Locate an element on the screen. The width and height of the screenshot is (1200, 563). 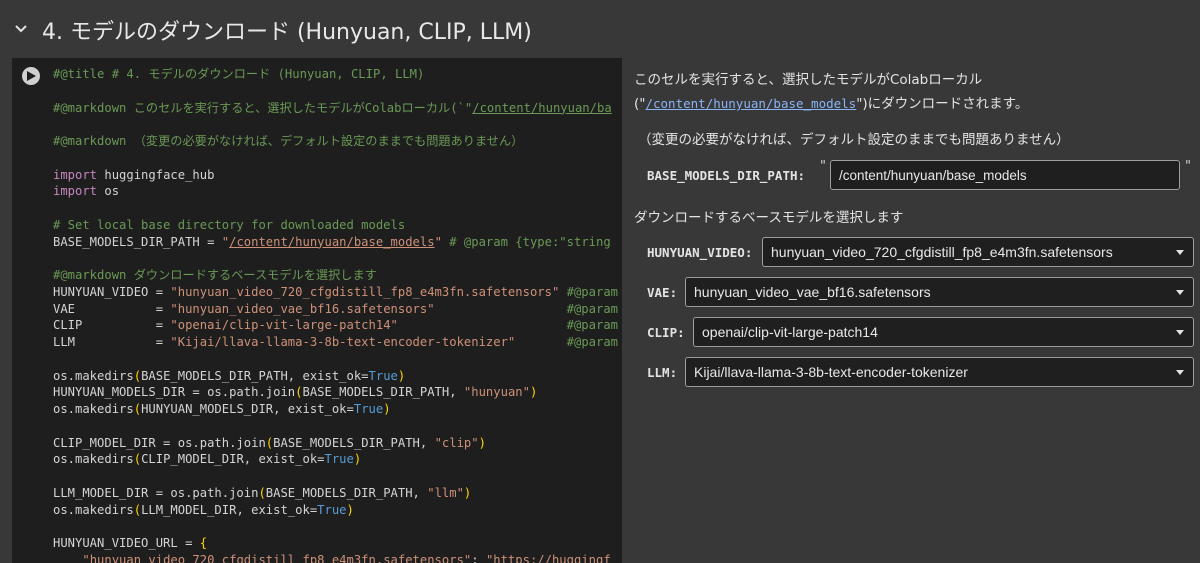
code-token: "openai/clip-vit-large-patch14" is located at coordinates (284, 325).